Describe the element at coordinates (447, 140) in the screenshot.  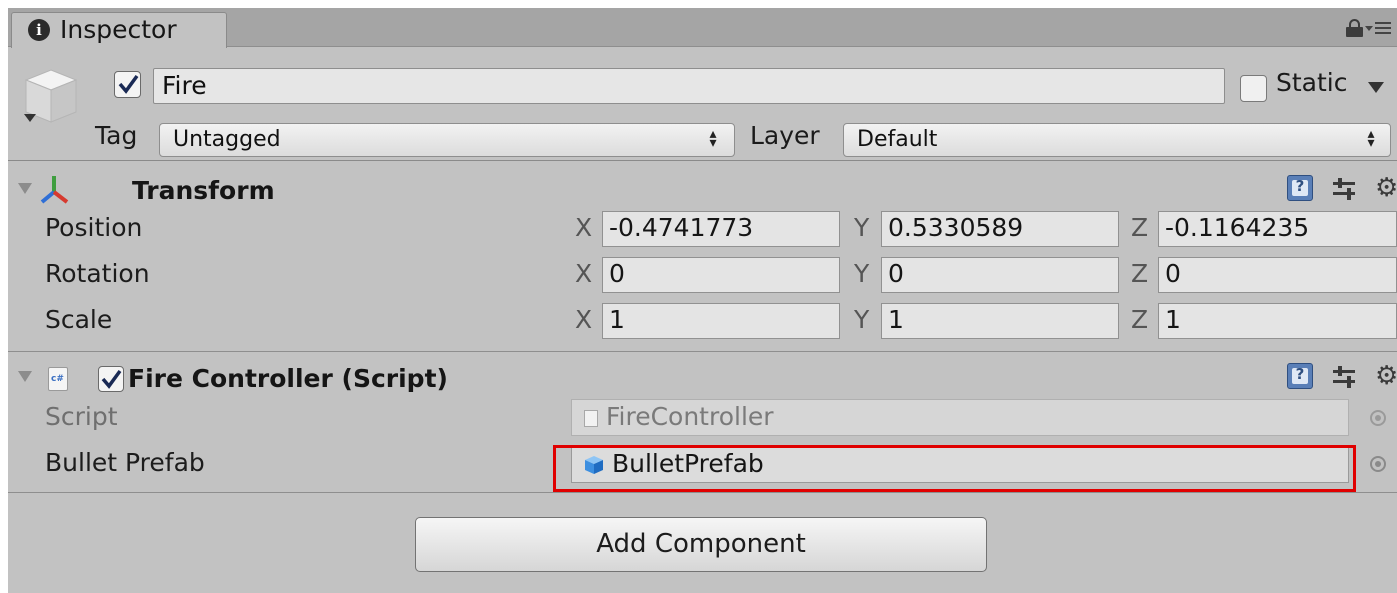
I see `tag-dropdown: Untagged ▴ ▾` at that location.